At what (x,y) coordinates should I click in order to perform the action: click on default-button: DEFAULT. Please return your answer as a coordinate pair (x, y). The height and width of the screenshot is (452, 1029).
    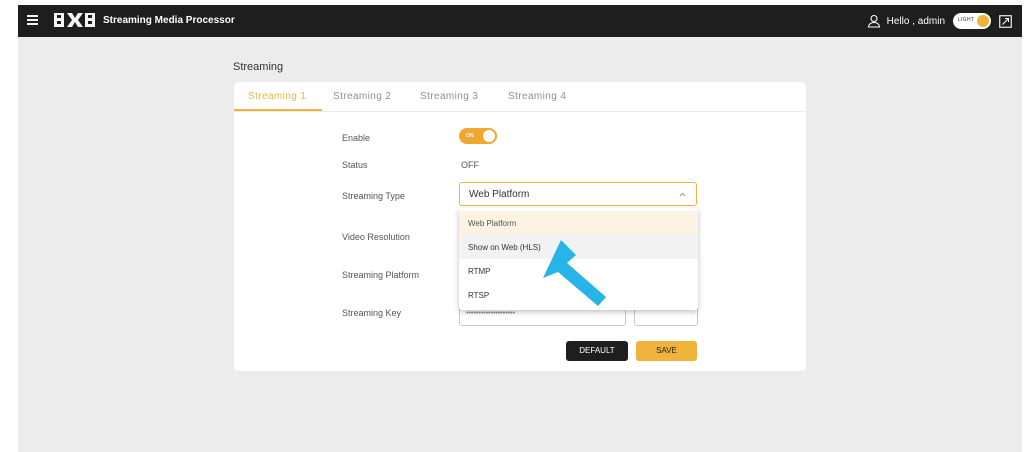
    Looking at the image, I should click on (597, 351).